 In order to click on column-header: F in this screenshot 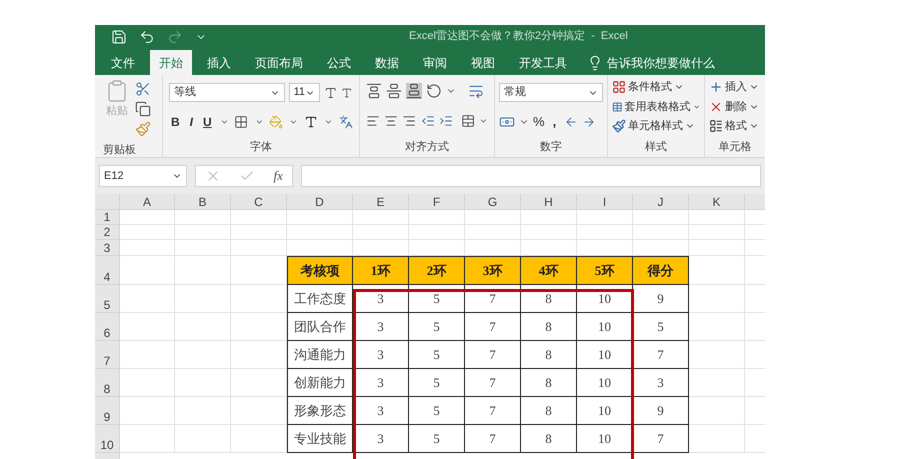, I will do `click(437, 202)`.